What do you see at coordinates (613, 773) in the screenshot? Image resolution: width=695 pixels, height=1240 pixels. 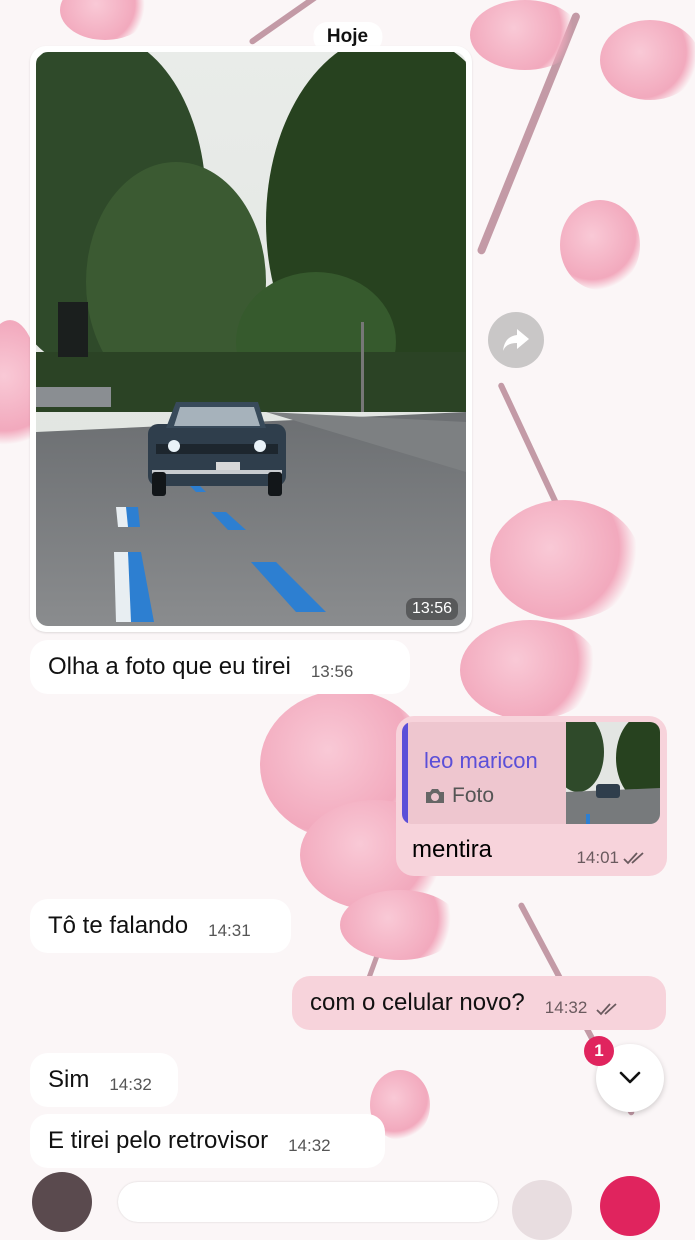 I see `quoted-photo-thumbnail` at bounding box center [613, 773].